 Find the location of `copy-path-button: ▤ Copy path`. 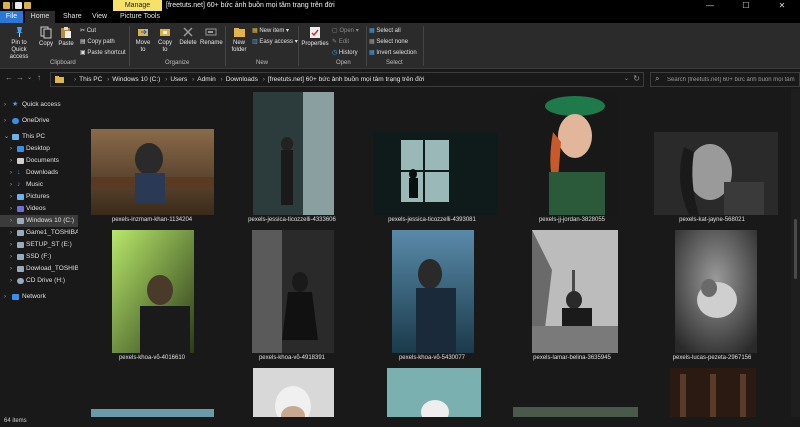

copy-path-button: ▤ Copy path is located at coordinates (97, 41).